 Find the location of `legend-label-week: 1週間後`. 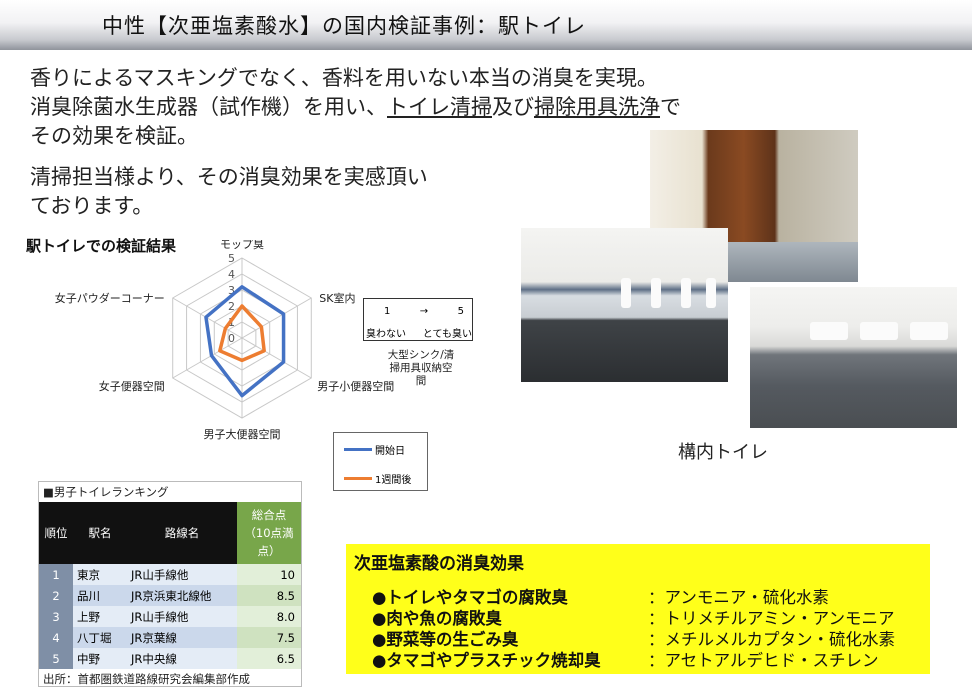

legend-label-week: 1週間後 is located at coordinates (393, 480).